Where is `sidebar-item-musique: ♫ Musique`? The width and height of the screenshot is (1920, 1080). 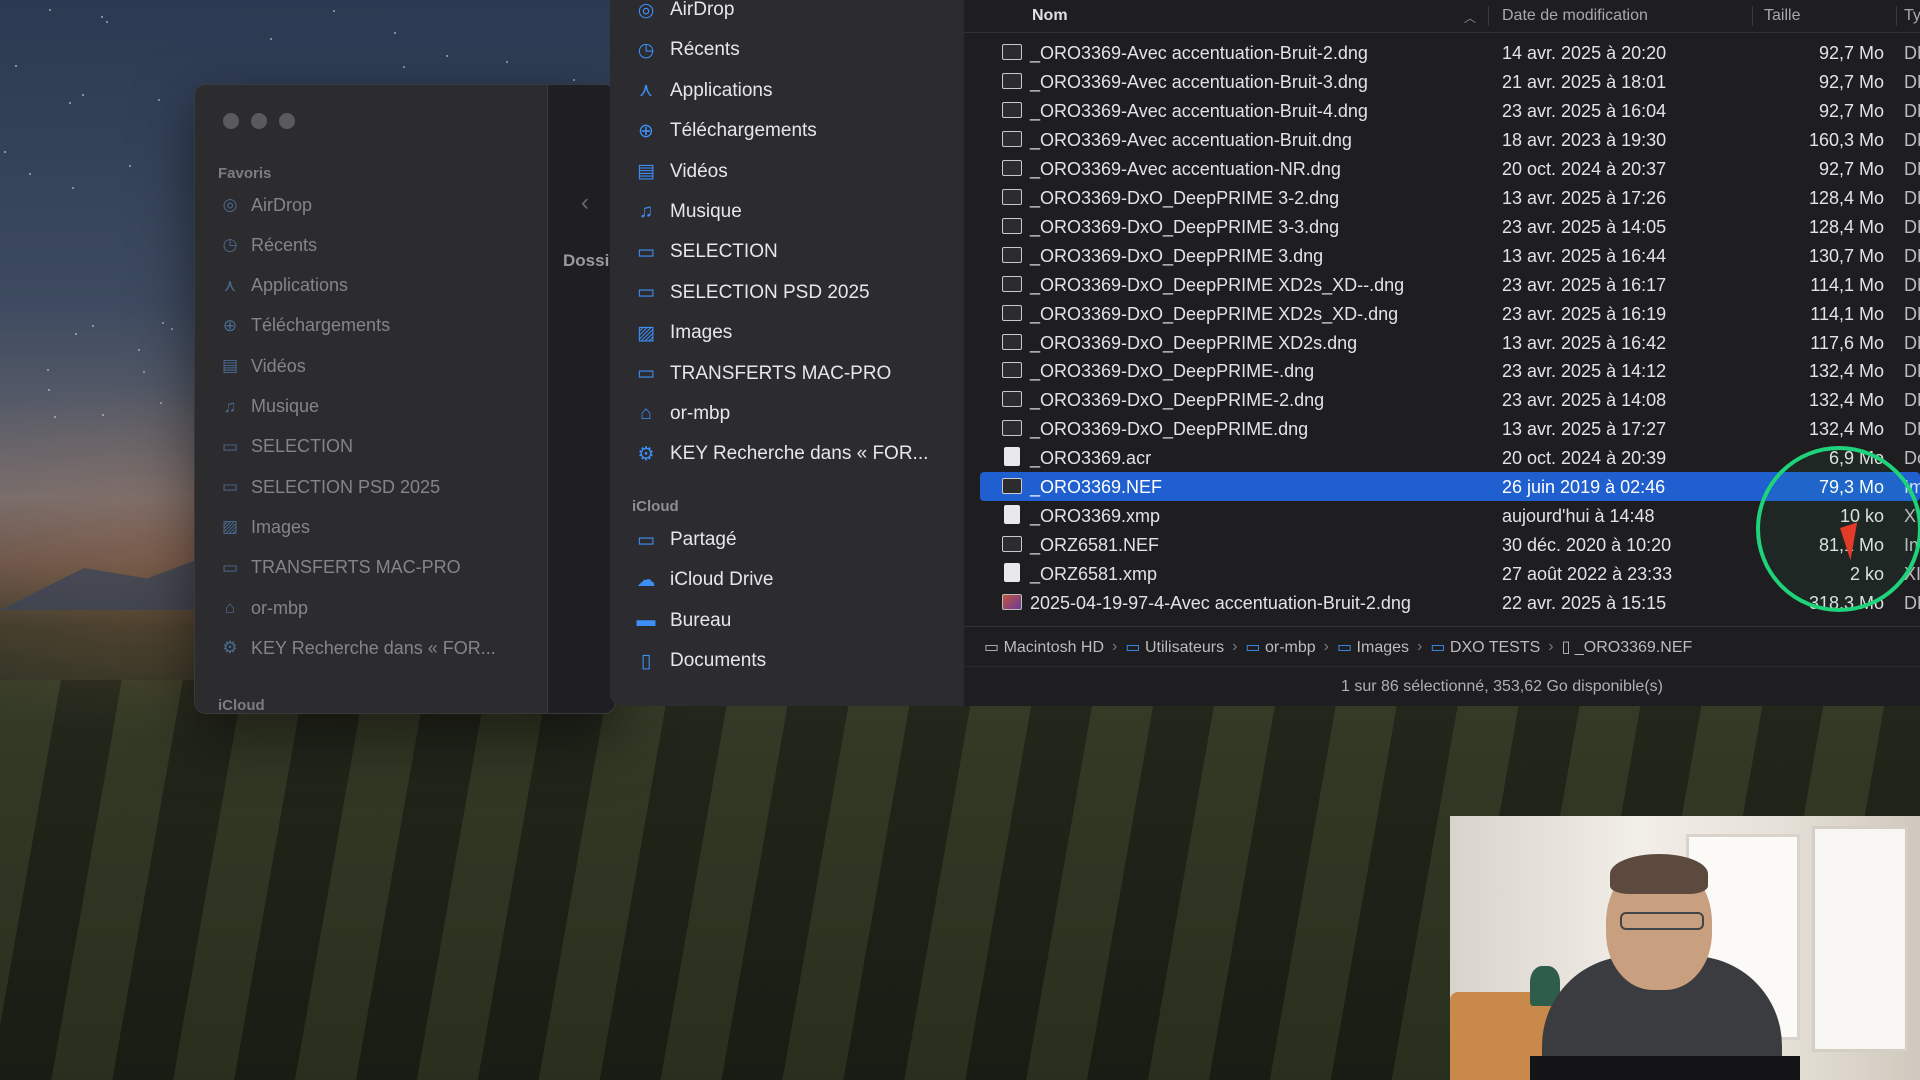 sidebar-item-musique: ♫ Musique is located at coordinates (688, 212).